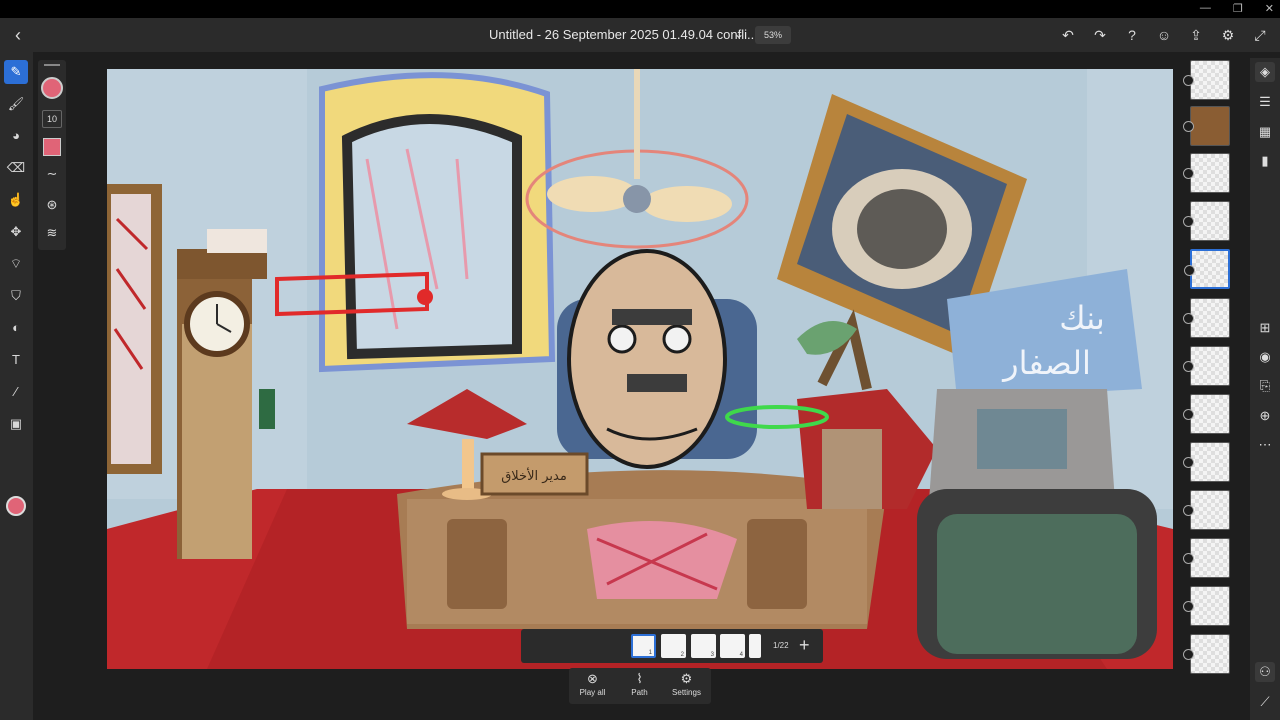 Image resolution: width=1280 pixels, height=720 pixels. What do you see at coordinates (1265, 161) in the screenshot?
I see `comments-icon: ▮` at bounding box center [1265, 161].